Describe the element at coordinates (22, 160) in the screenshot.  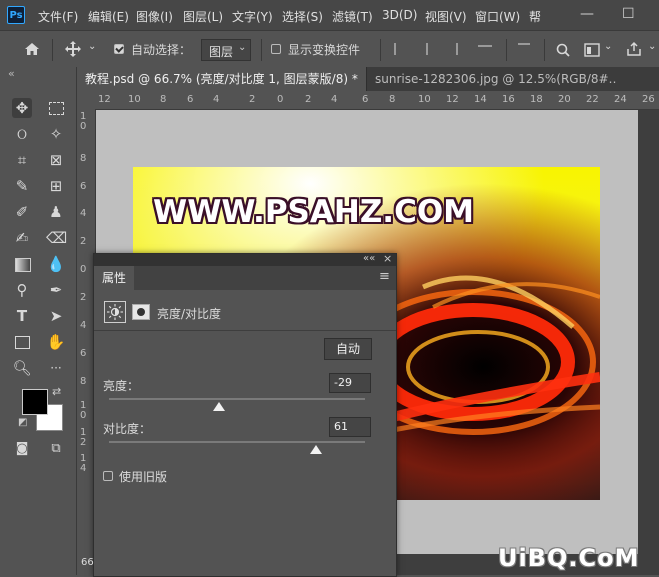
I see `crop-tool-icon: ⌗` at that location.